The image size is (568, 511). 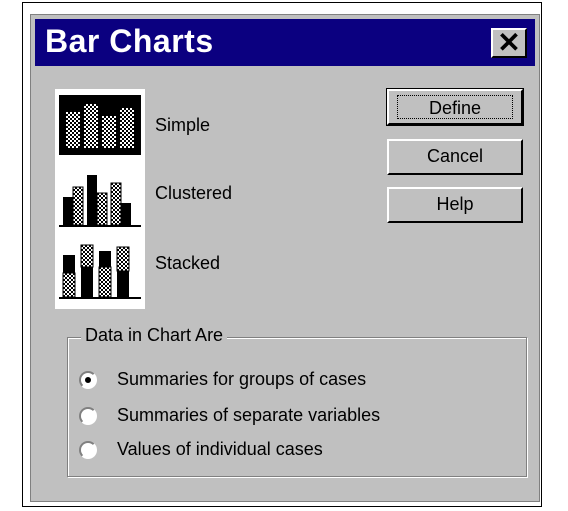 I want to click on define-focus-rect: Define, so click(x=455, y=107).